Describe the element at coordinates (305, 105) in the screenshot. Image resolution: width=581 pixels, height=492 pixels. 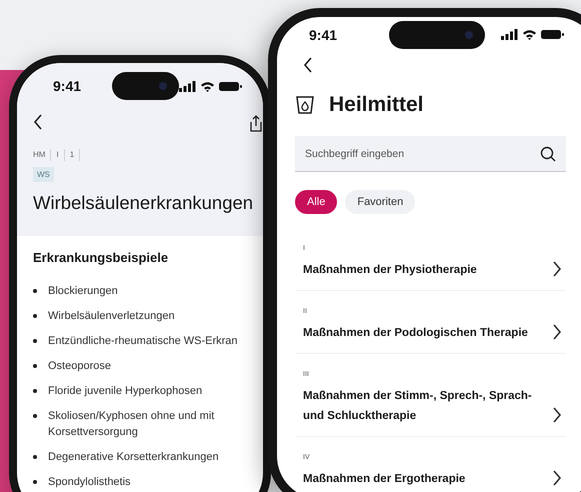
I see `drop-cup-icon` at that location.